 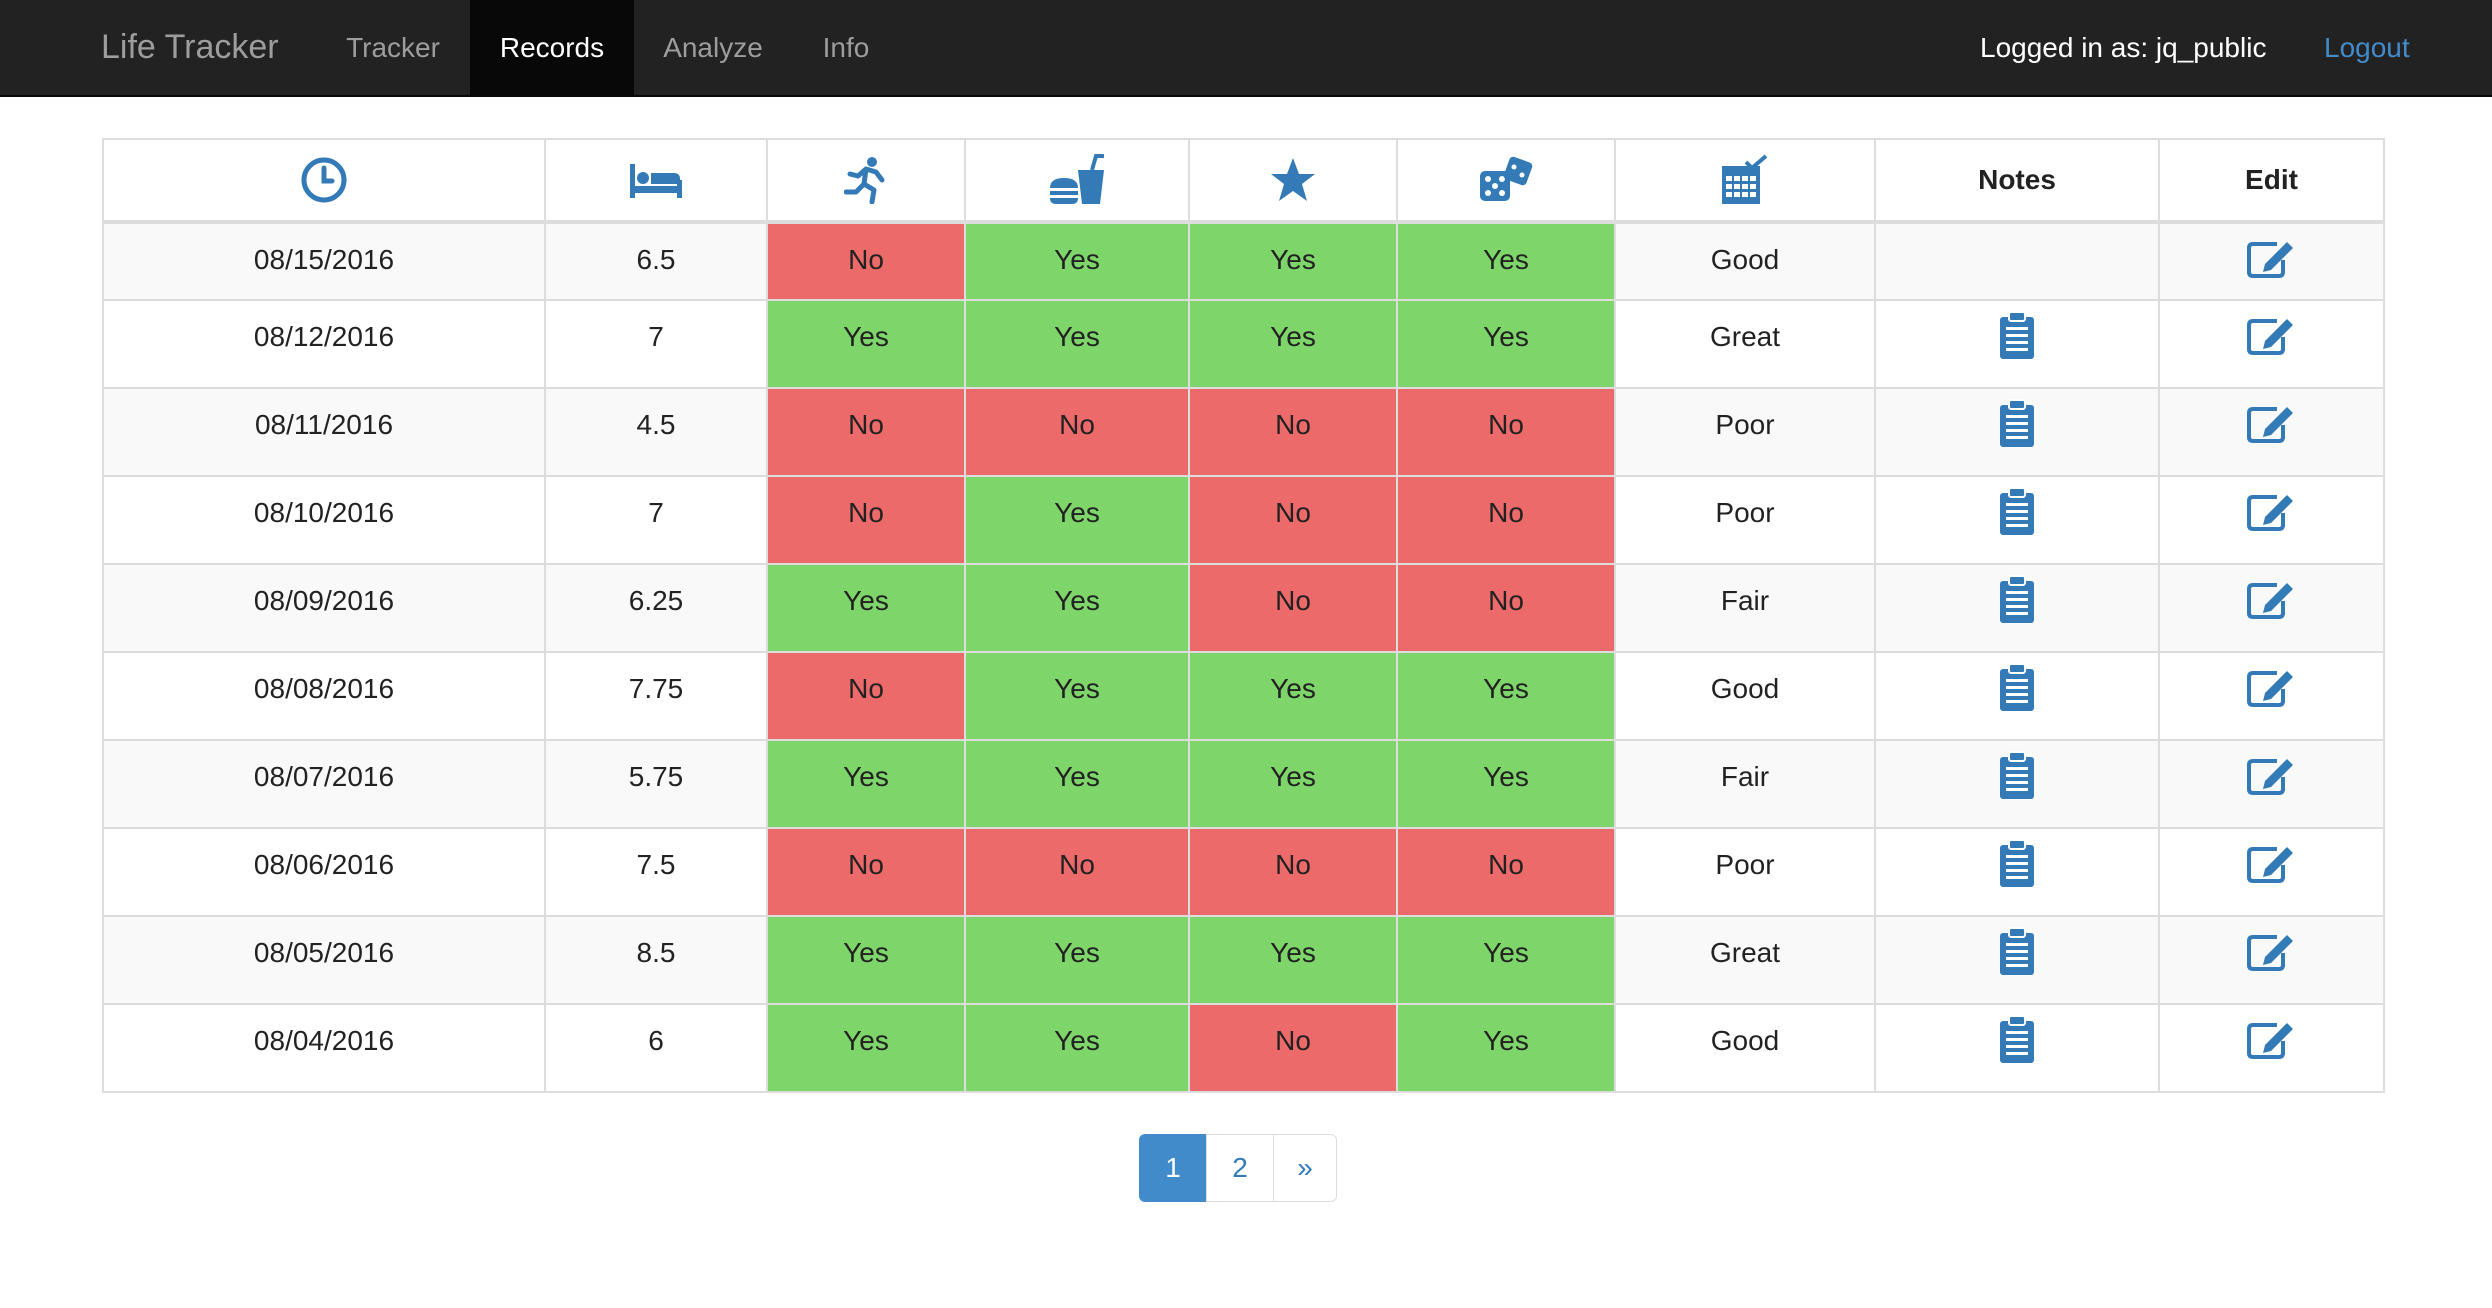 I want to click on page-2-button: 2, so click(x=1240, y=1168).